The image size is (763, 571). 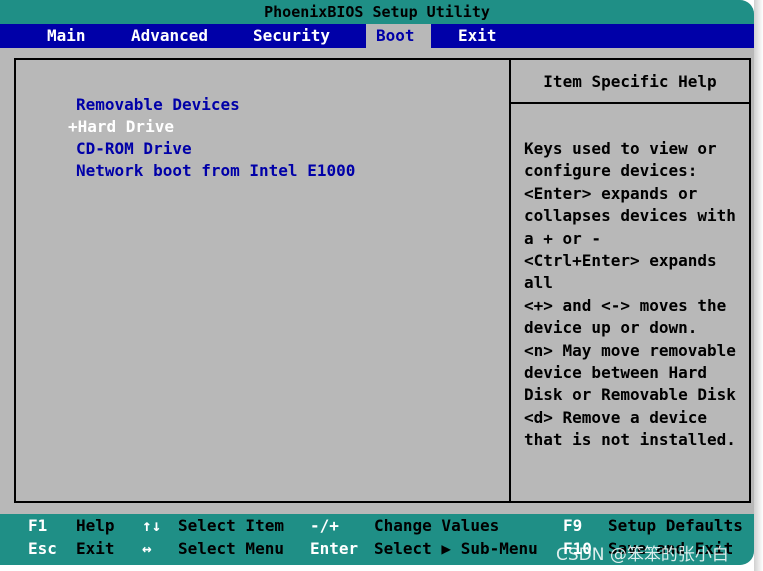 What do you see at coordinates (231, 525) in the screenshot?
I see `key-select-item-desc: Select Item` at bounding box center [231, 525].